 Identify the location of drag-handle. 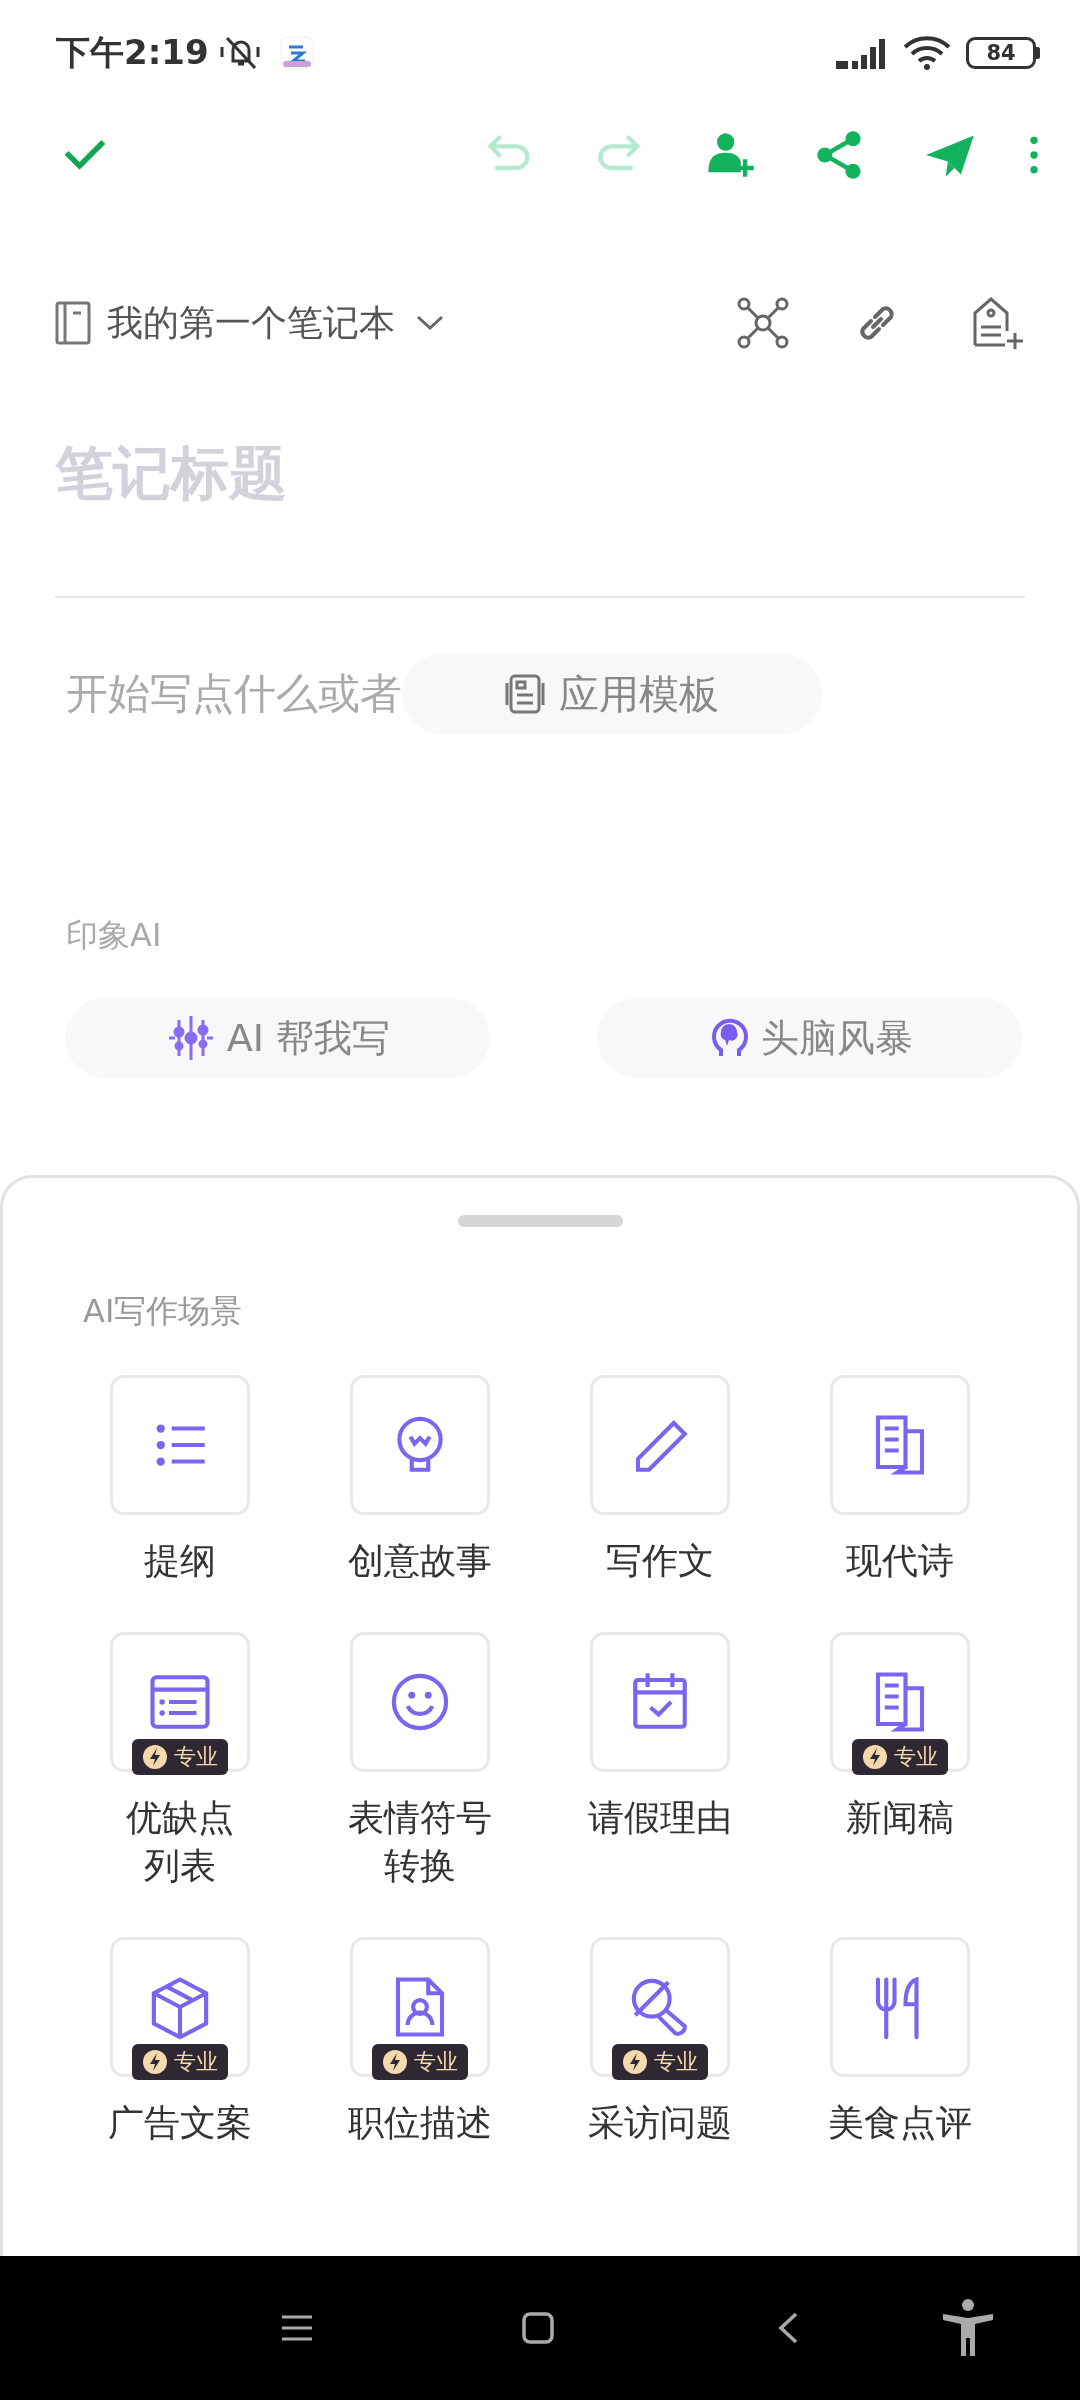
(540, 1221).